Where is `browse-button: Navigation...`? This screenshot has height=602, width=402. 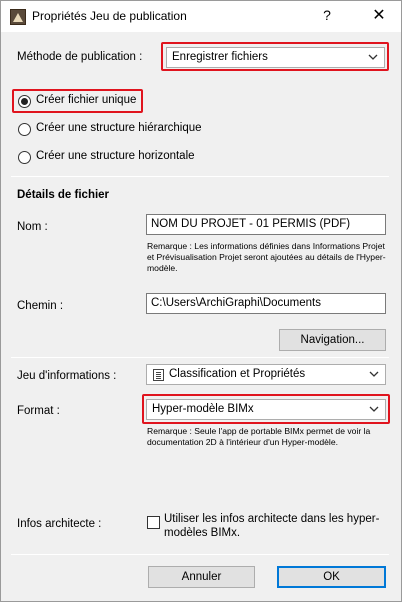
browse-button: Navigation... is located at coordinates (332, 340).